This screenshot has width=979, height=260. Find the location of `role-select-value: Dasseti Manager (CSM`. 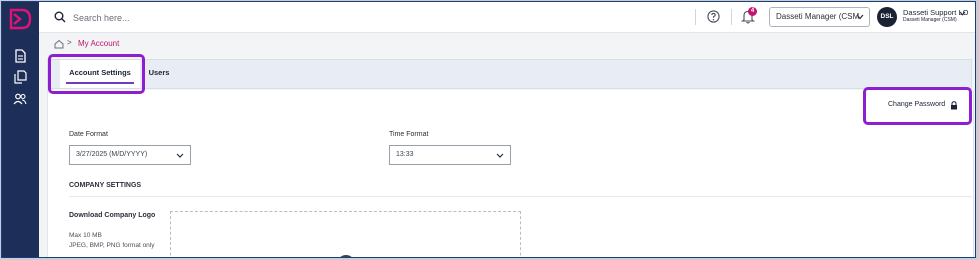

role-select-value: Dasseti Manager (CSM is located at coordinates (818, 16).